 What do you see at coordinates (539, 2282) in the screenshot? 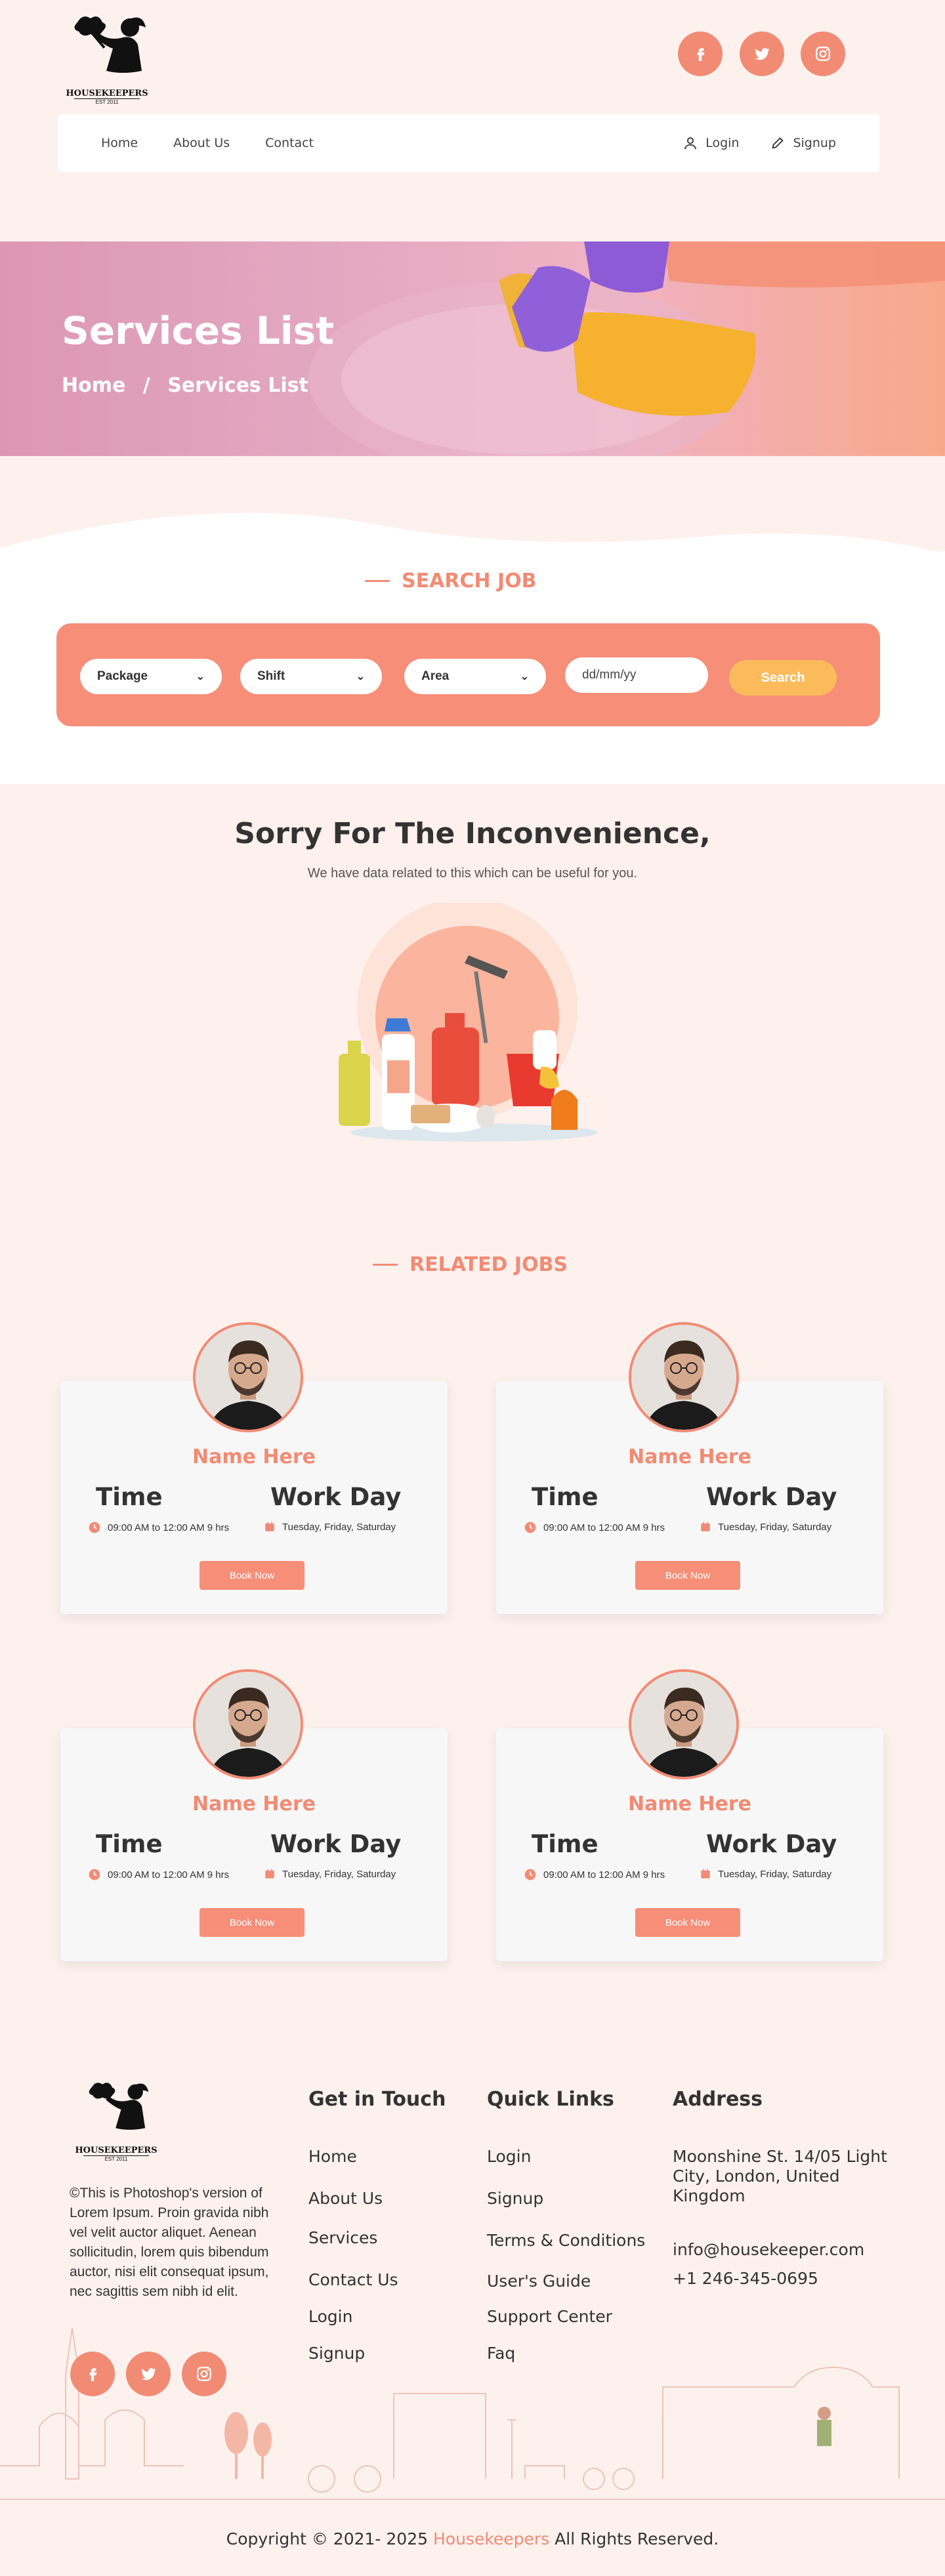
I see `quick-link-users-guide: User's Guide` at bounding box center [539, 2282].